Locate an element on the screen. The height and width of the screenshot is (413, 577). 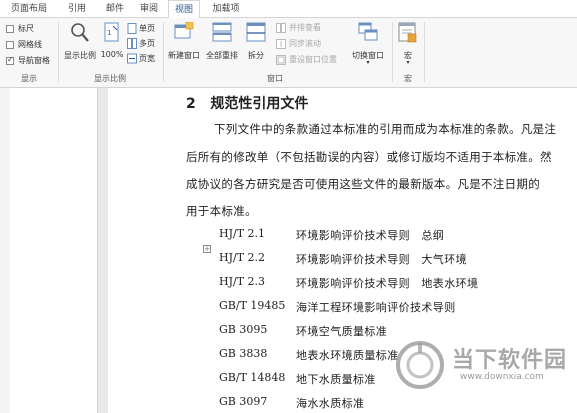
page-gutter is located at coordinates (103, 250).